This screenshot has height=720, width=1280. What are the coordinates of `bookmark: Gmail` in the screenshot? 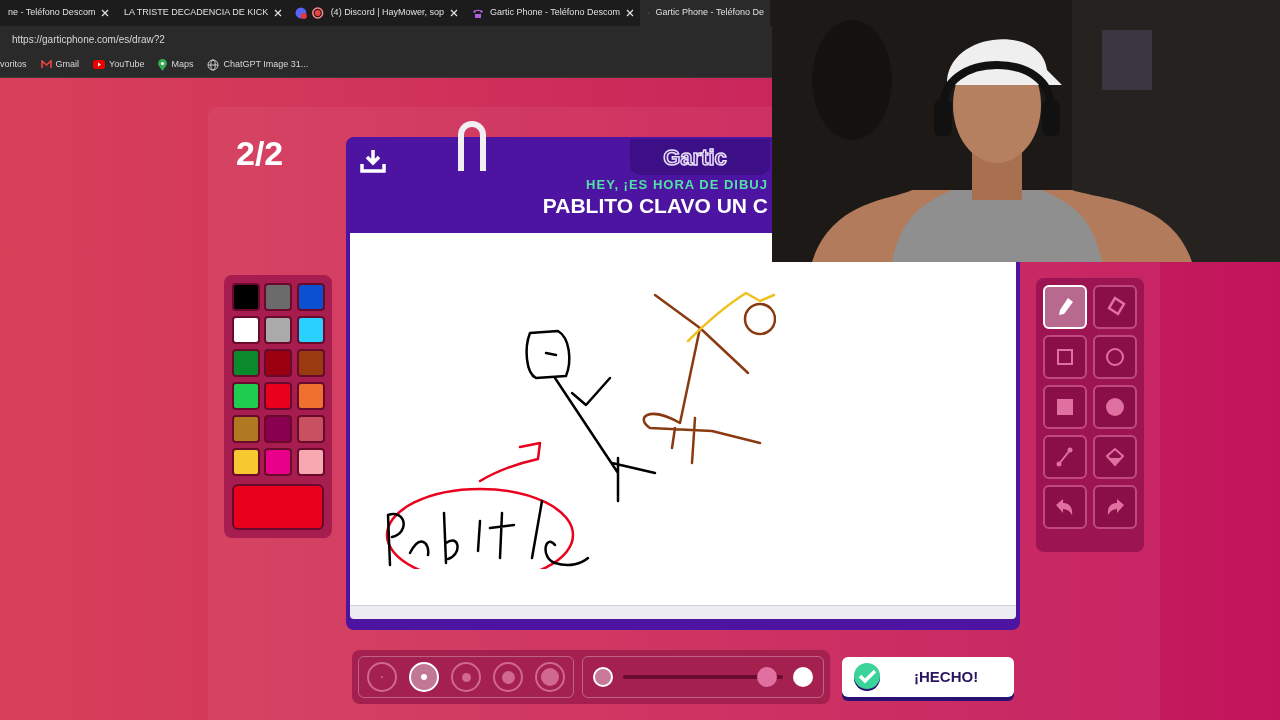 It's located at (60, 64).